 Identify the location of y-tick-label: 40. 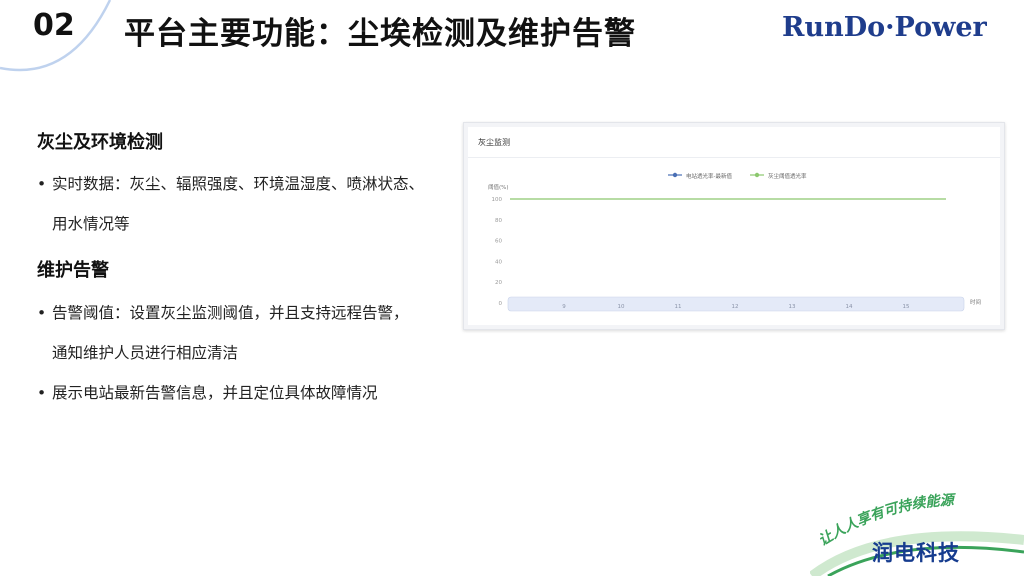
(498, 262).